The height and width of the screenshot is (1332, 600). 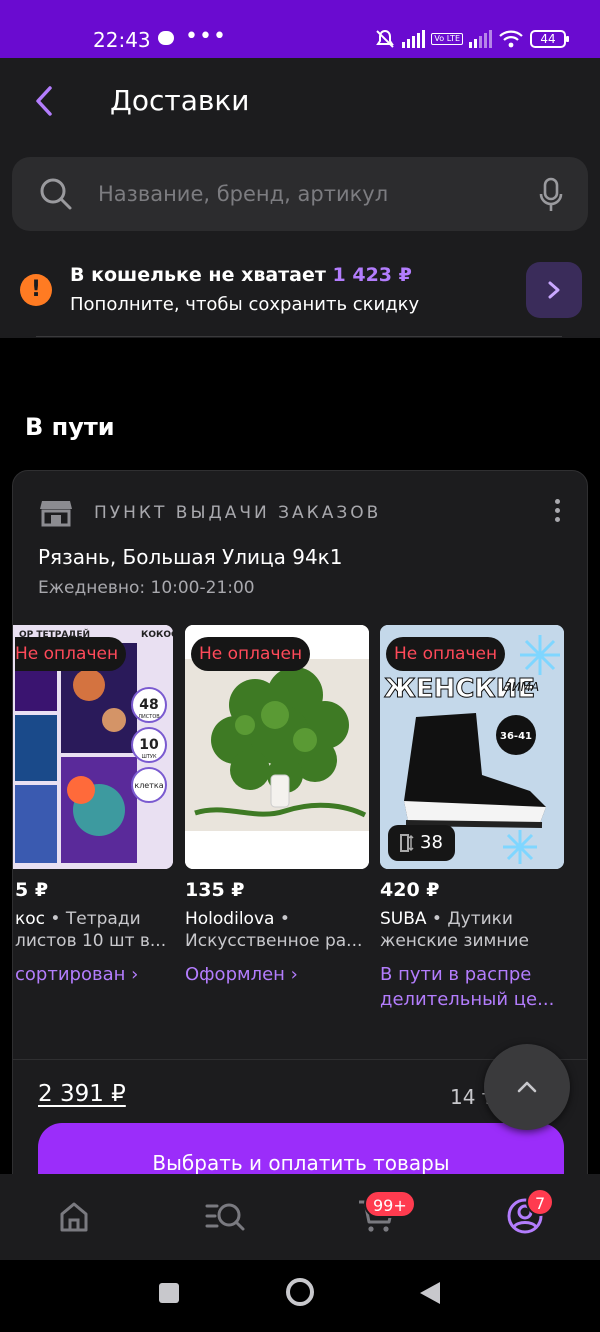 What do you see at coordinates (32, 890) in the screenshot?
I see `product-price: 5 ₽` at bounding box center [32, 890].